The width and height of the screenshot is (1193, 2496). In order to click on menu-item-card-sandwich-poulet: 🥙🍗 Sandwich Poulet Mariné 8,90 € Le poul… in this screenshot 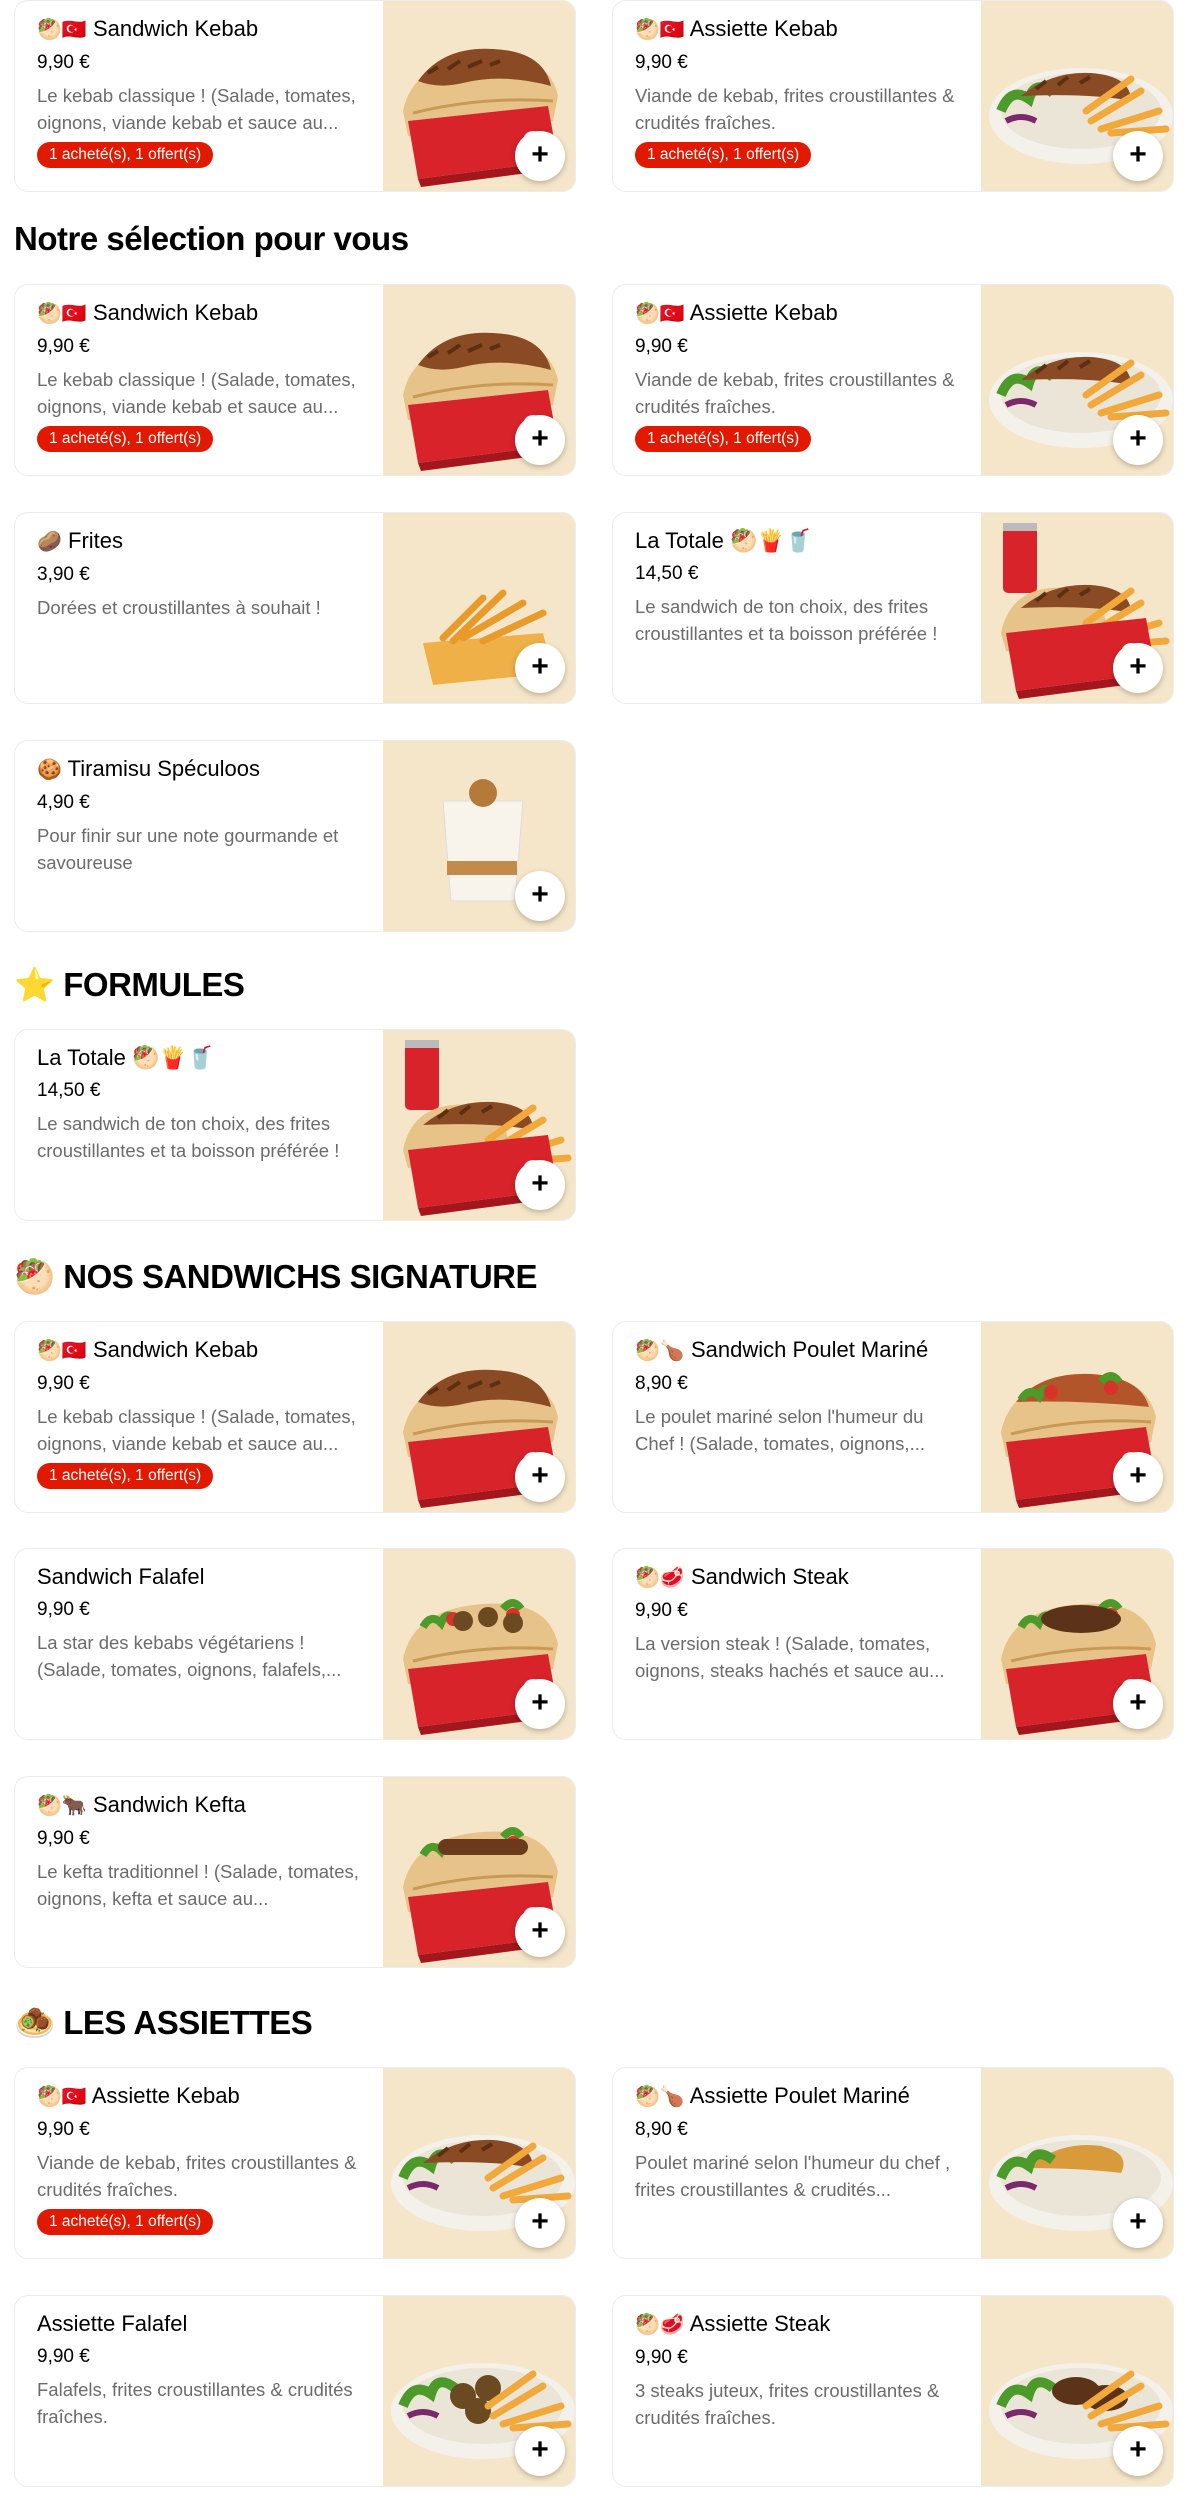, I will do `click(893, 1417)`.